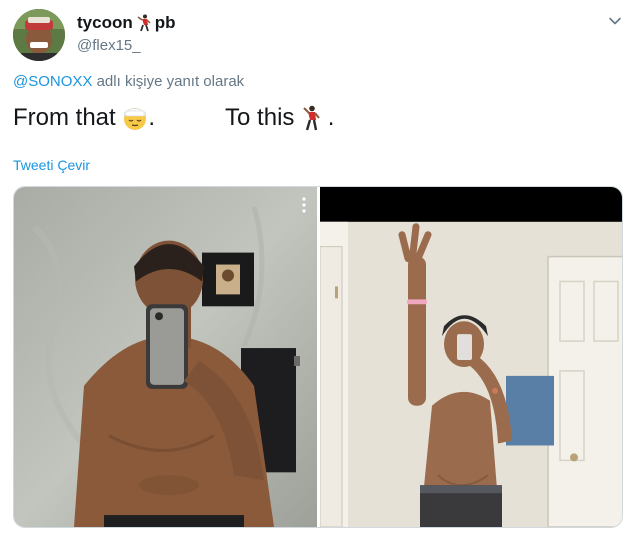 This screenshot has height=541, width=635. Describe the element at coordinates (39, 35) in the screenshot. I see `avatar` at that location.